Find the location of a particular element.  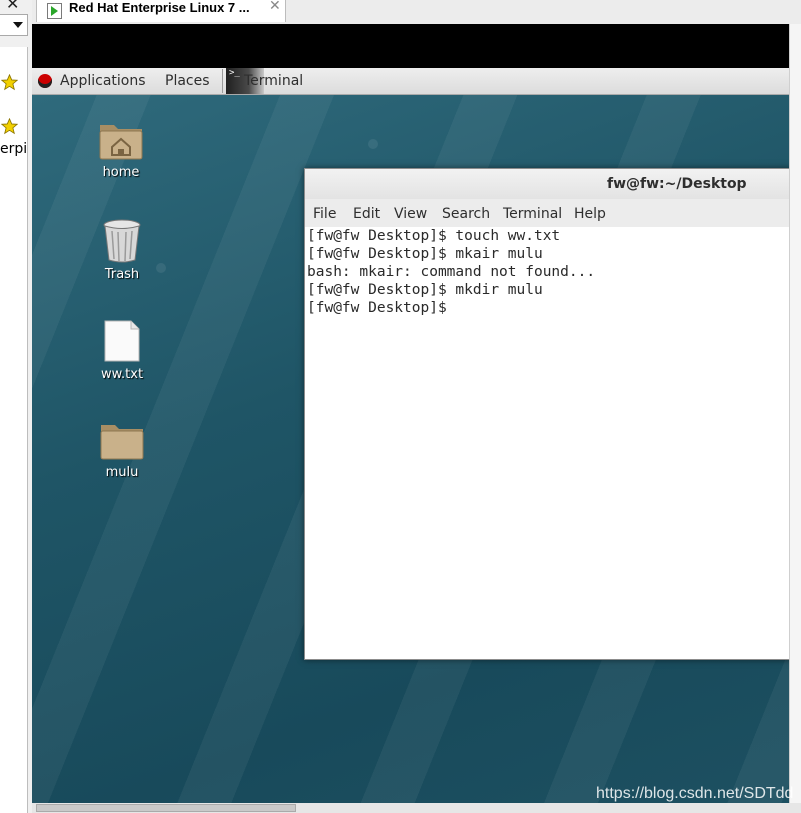

gnome-top-panel: Applications Places >_ Terminal is located at coordinates (410, 81).